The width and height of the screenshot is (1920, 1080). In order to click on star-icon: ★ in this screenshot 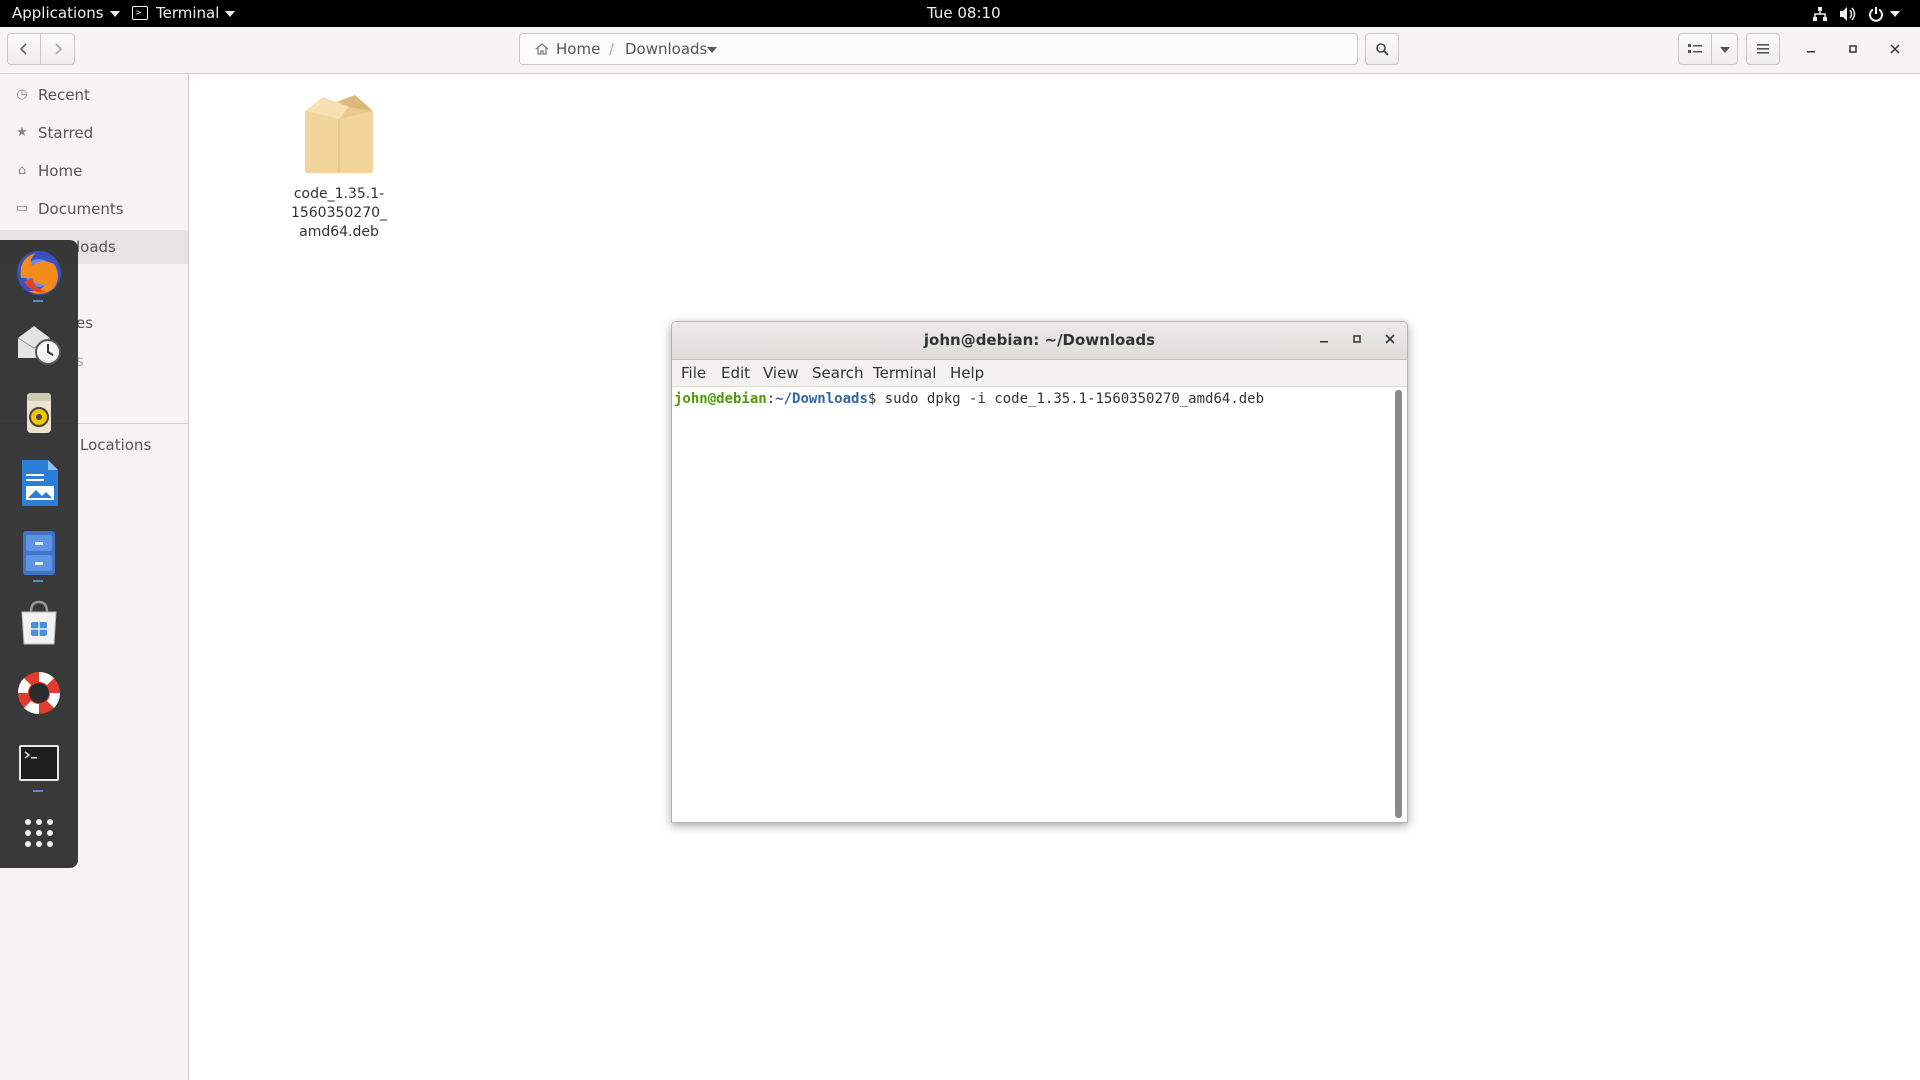, I will do `click(22, 132)`.